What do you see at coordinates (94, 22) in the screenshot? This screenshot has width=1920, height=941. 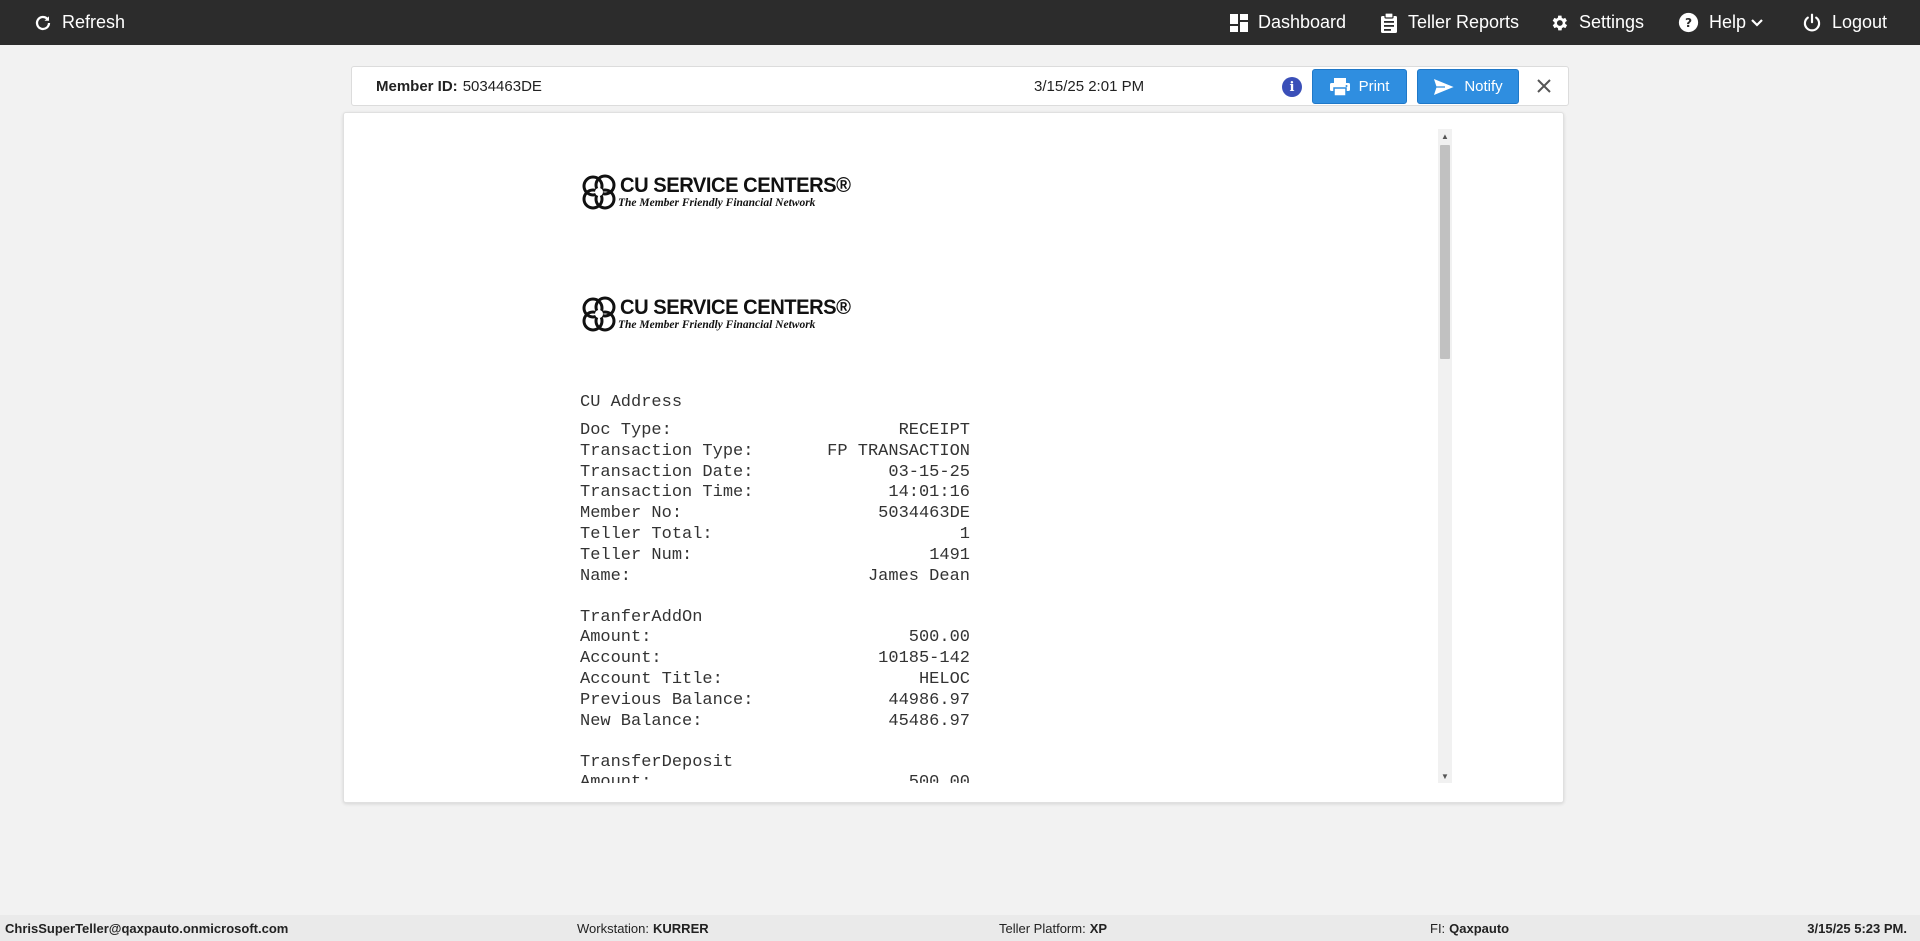 I see `refresh-label: Refresh` at bounding box center [94, 22].